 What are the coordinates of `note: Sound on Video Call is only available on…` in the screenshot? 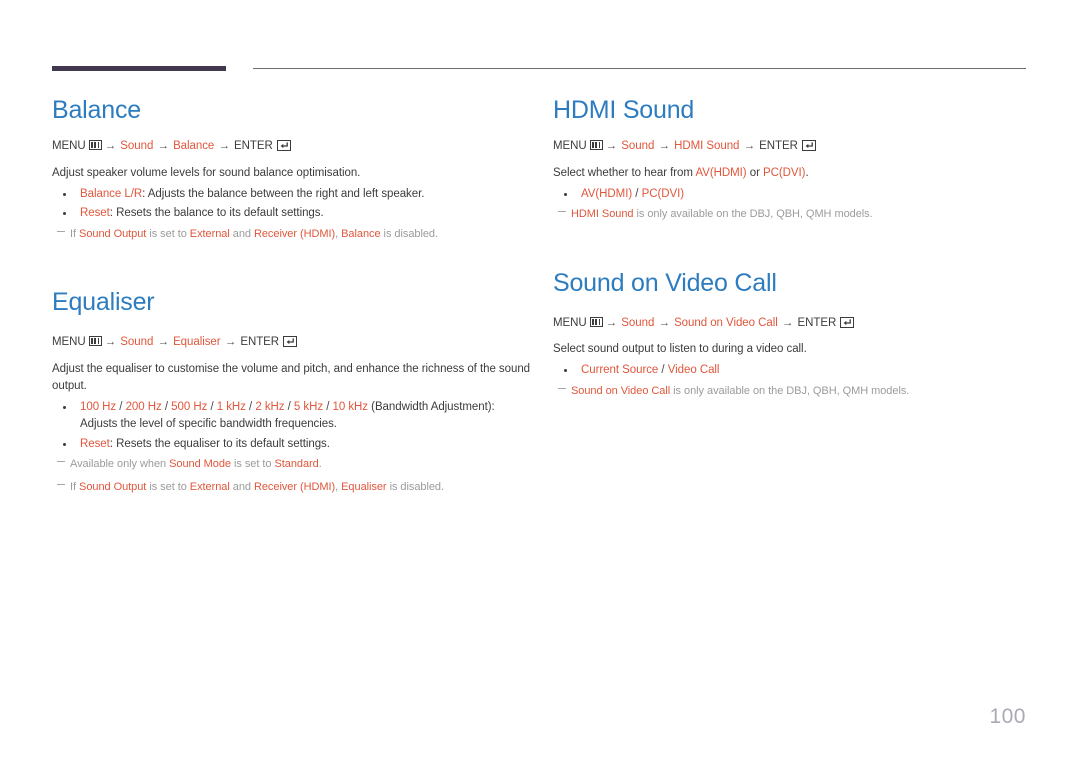 It's located at (794, 391).